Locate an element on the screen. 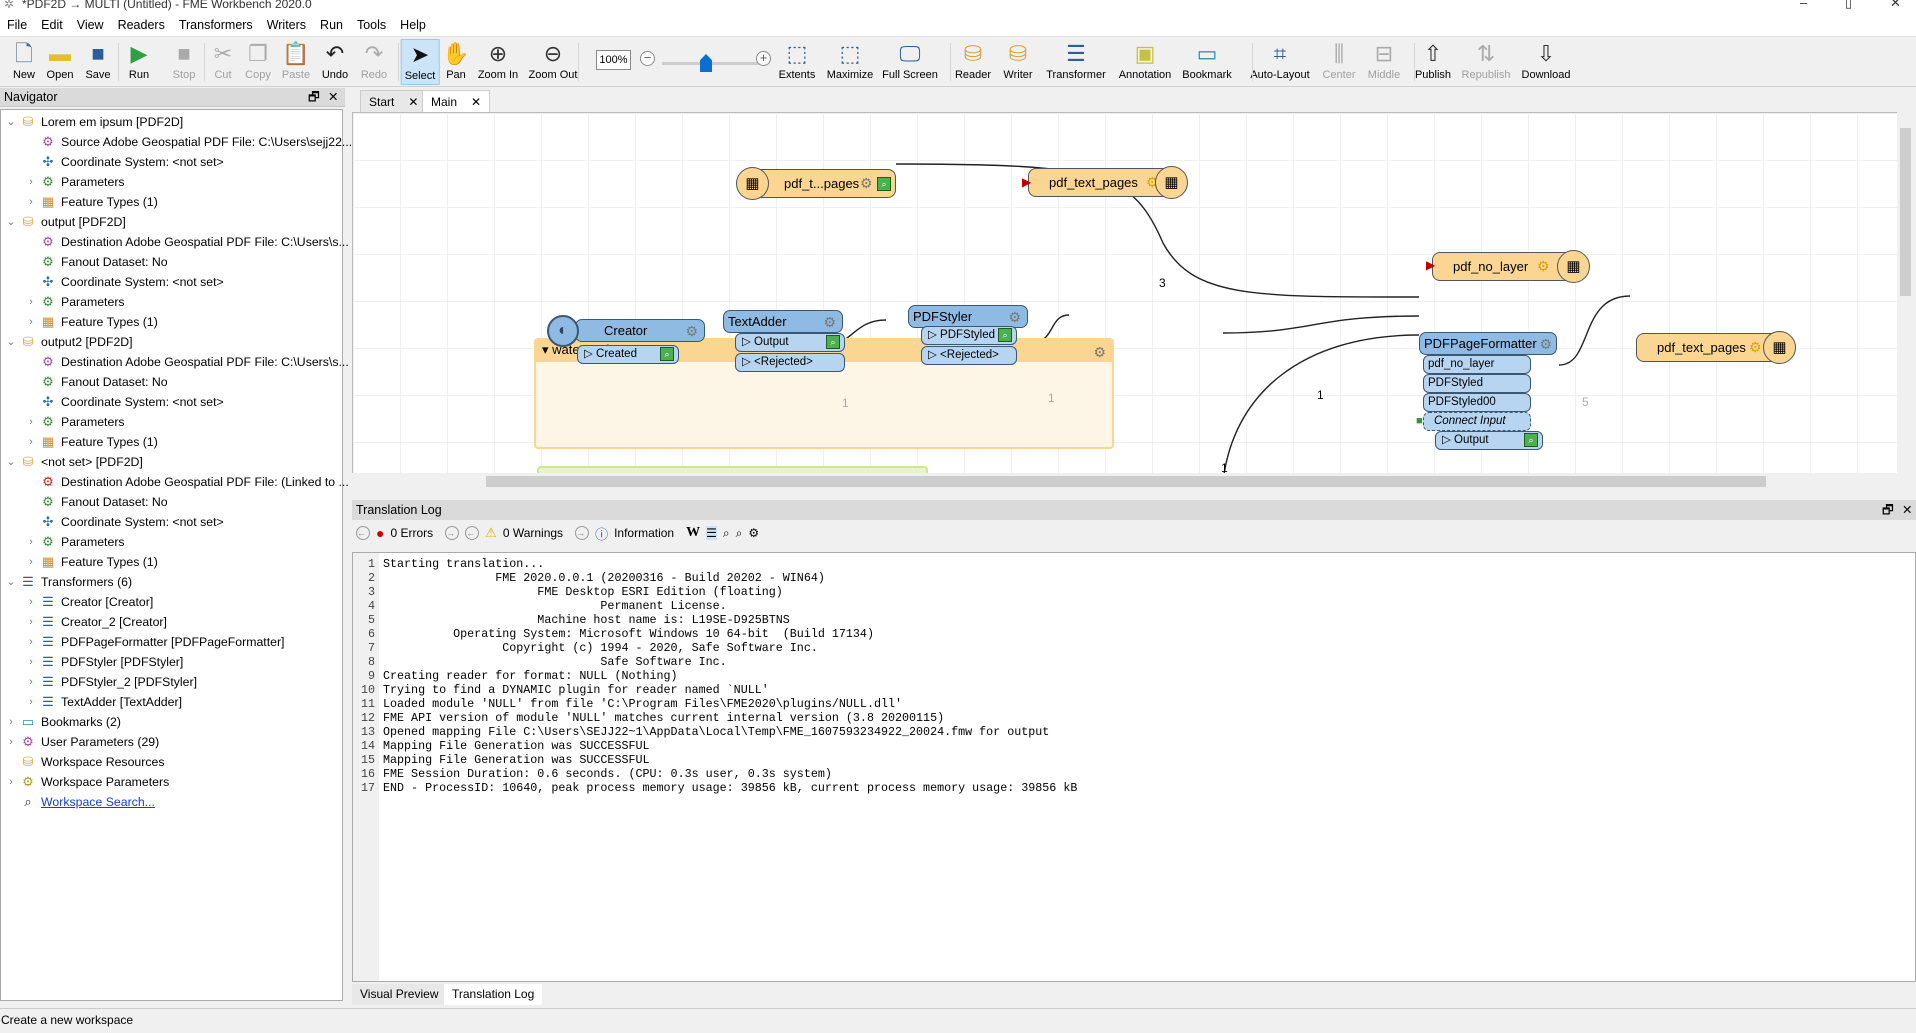 The image size is (1916, 1033). zoom-in-button: ⊕ Zoom In is located at coordinates (498, 62).